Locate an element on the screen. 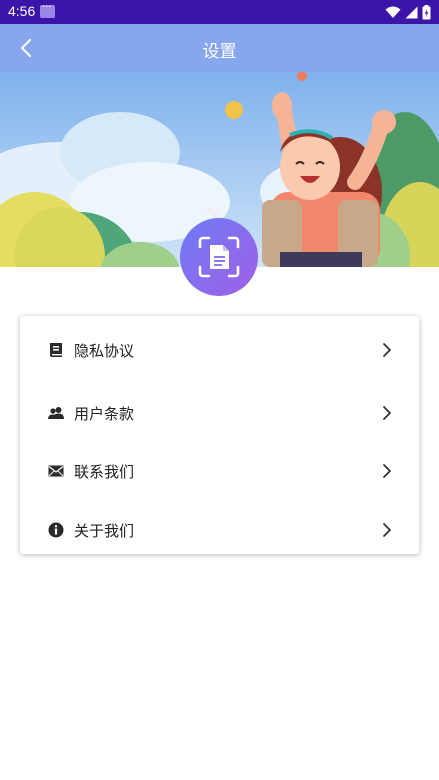 Image resolution: width=439 pixels, height=780 pixels. status-icons is located at coordinates (408, 12).